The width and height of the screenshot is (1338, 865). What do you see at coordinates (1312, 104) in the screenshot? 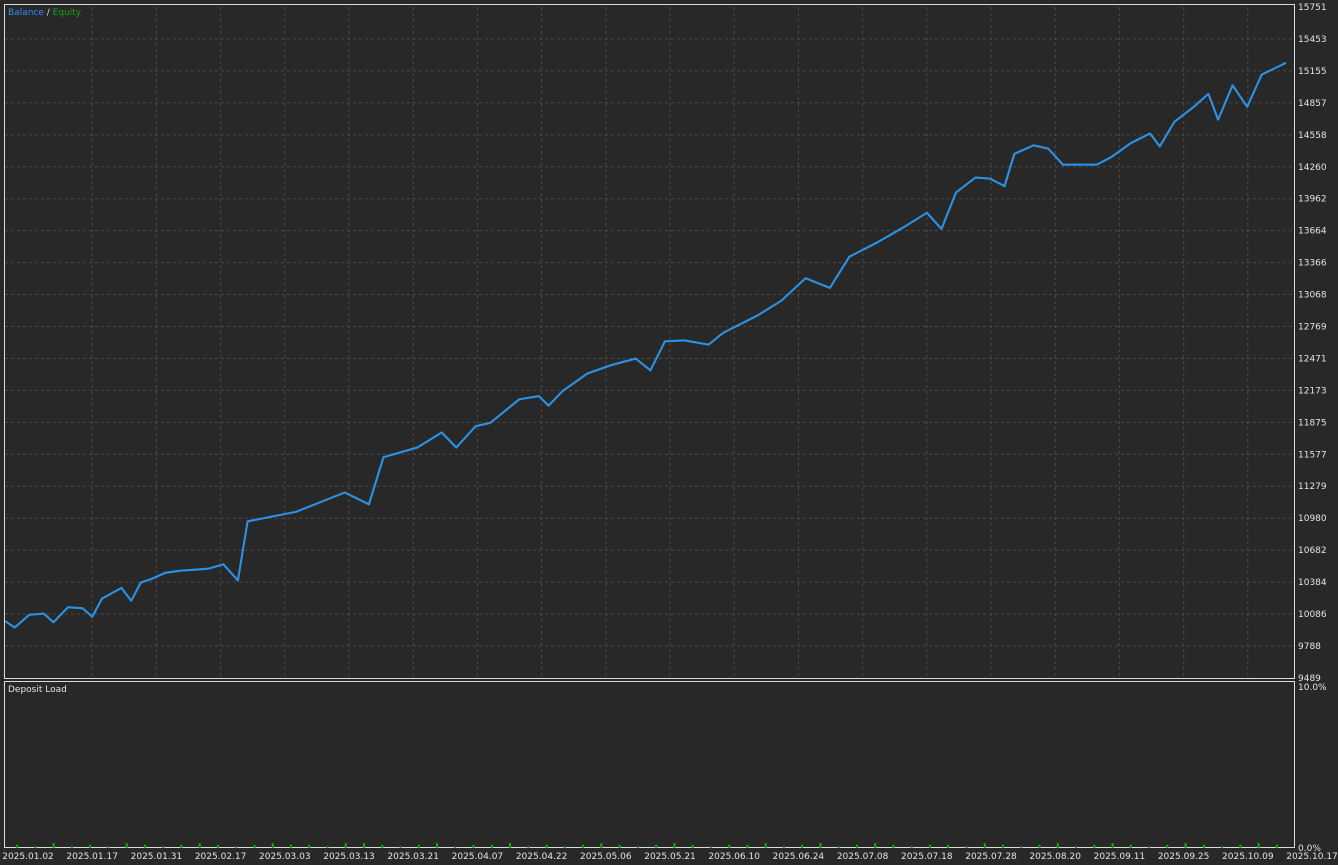
I see `y-tick-label: 14857` at bounding box center [1312, 104].